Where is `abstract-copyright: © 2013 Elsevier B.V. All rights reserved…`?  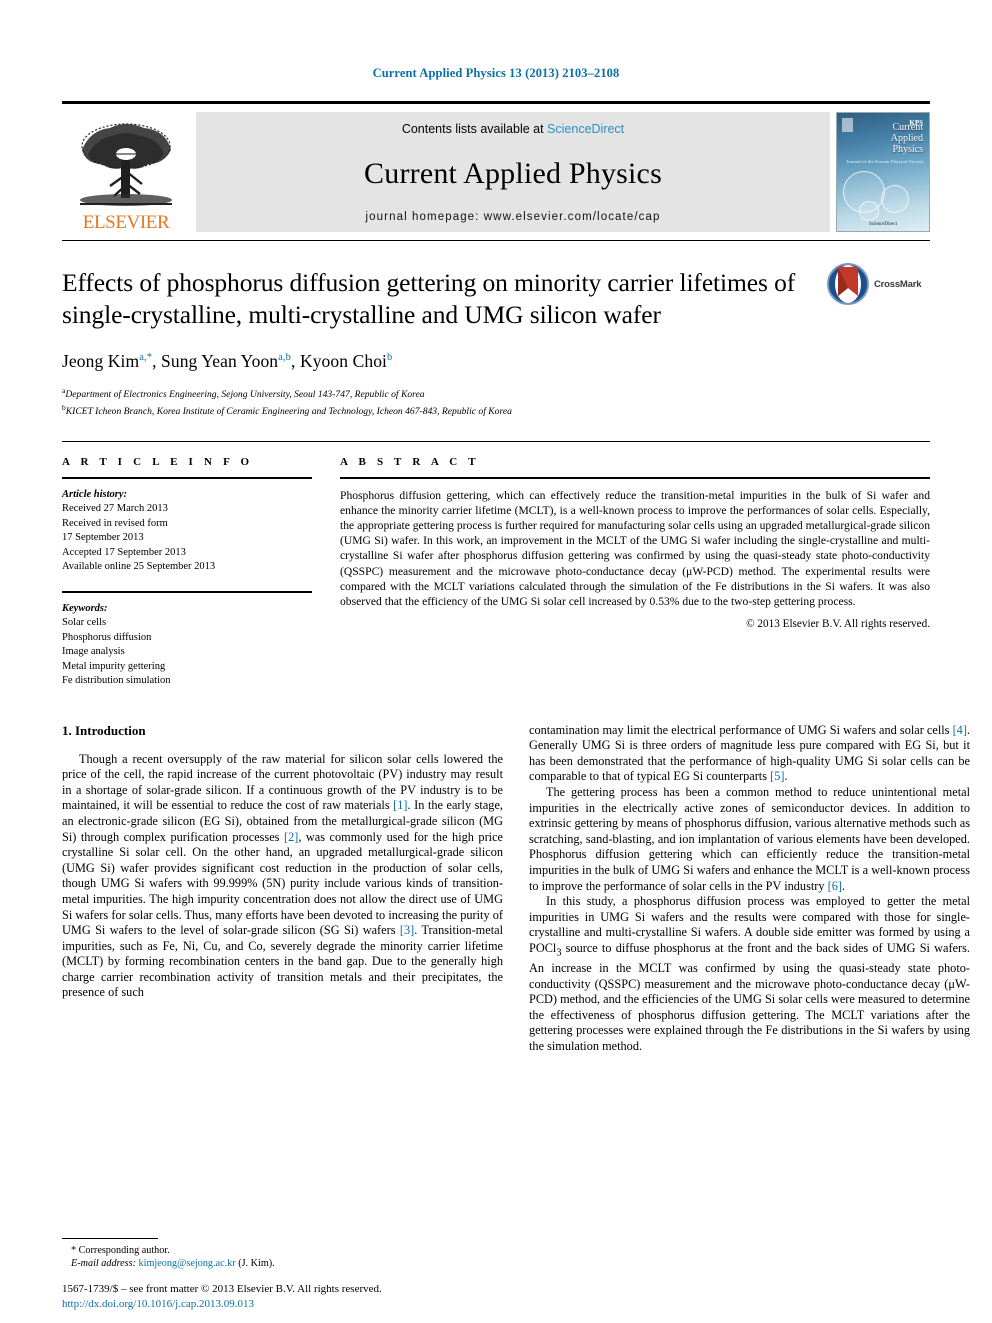
abstract-copyright: © 2013 Elsevier B.V. All rights reserved… is located at coordinates (838, 624).